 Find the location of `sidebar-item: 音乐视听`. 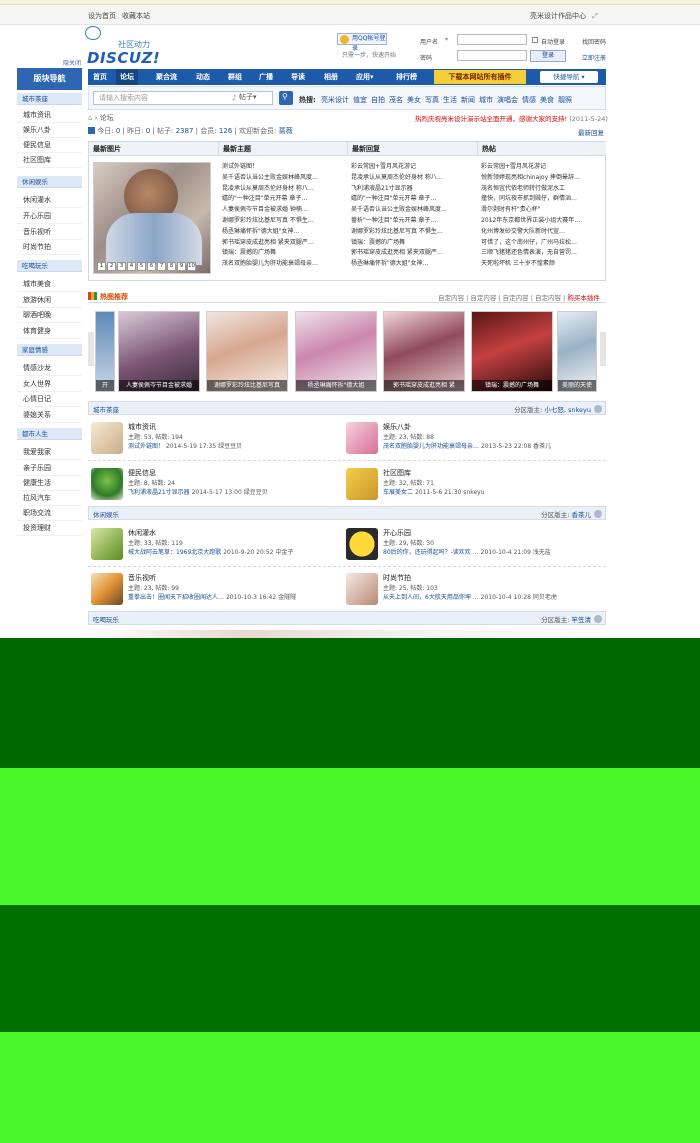

sidebar-item: 音乐视听 is located at coordinates (49, 232).